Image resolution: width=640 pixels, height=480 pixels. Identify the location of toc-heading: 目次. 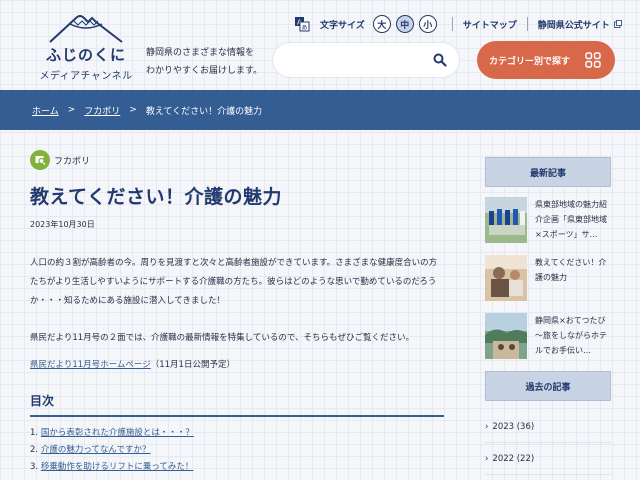
(237, 404).